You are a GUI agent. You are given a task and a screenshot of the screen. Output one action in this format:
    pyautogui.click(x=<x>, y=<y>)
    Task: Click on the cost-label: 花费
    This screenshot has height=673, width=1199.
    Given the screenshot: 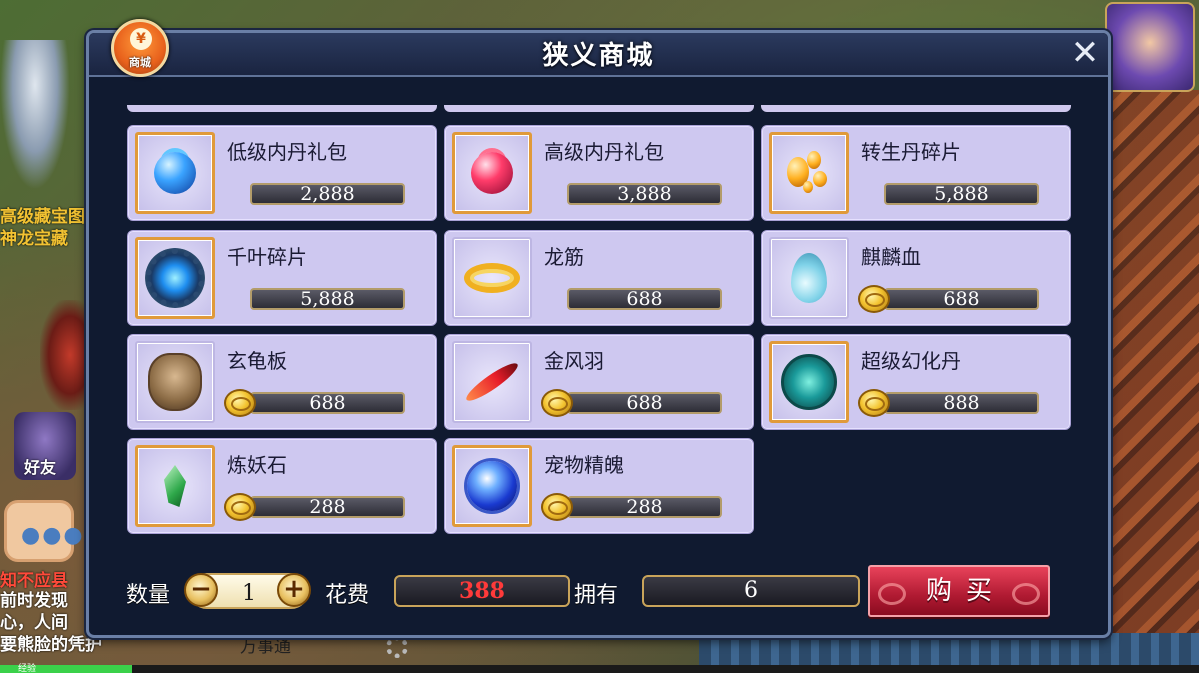 What is the action you would take?
    pyautogui.click(x=347, y=595)
    